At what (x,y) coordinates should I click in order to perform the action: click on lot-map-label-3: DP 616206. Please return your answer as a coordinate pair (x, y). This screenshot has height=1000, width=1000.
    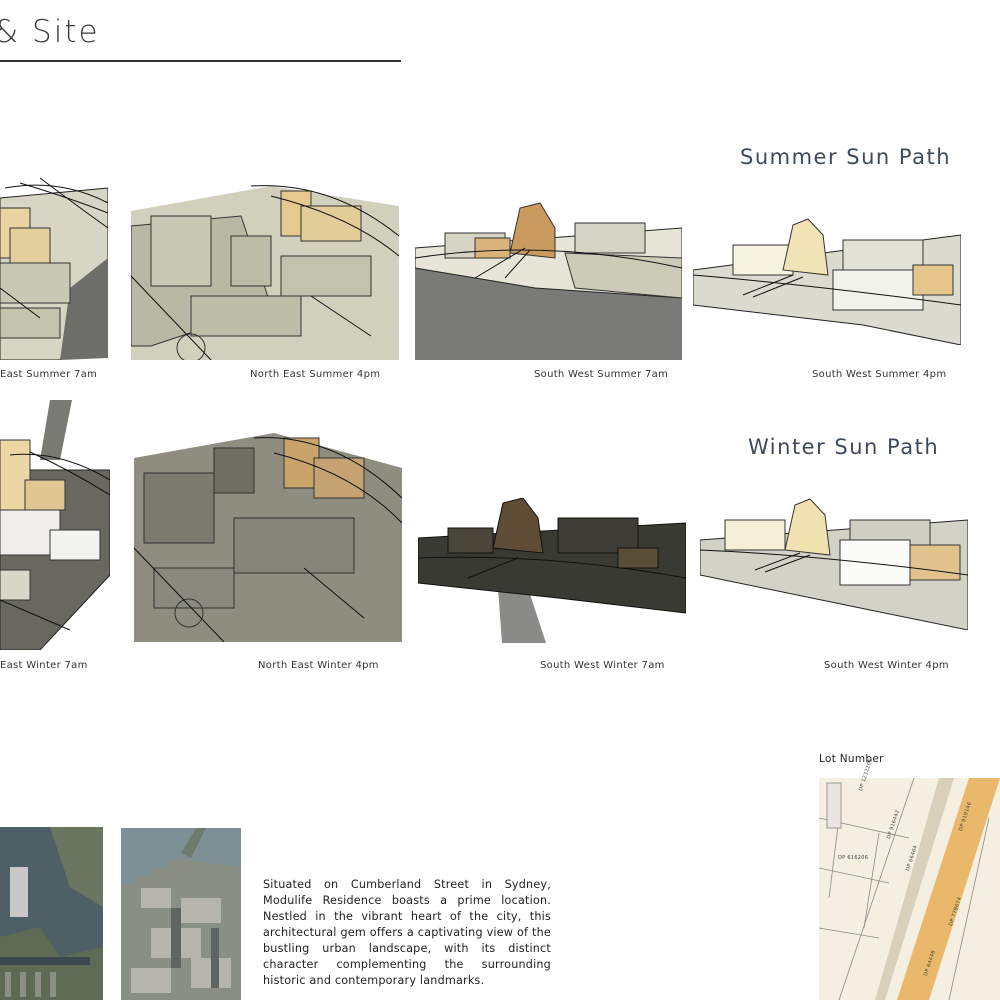
    Looking at the image, I should click on (853, 858).